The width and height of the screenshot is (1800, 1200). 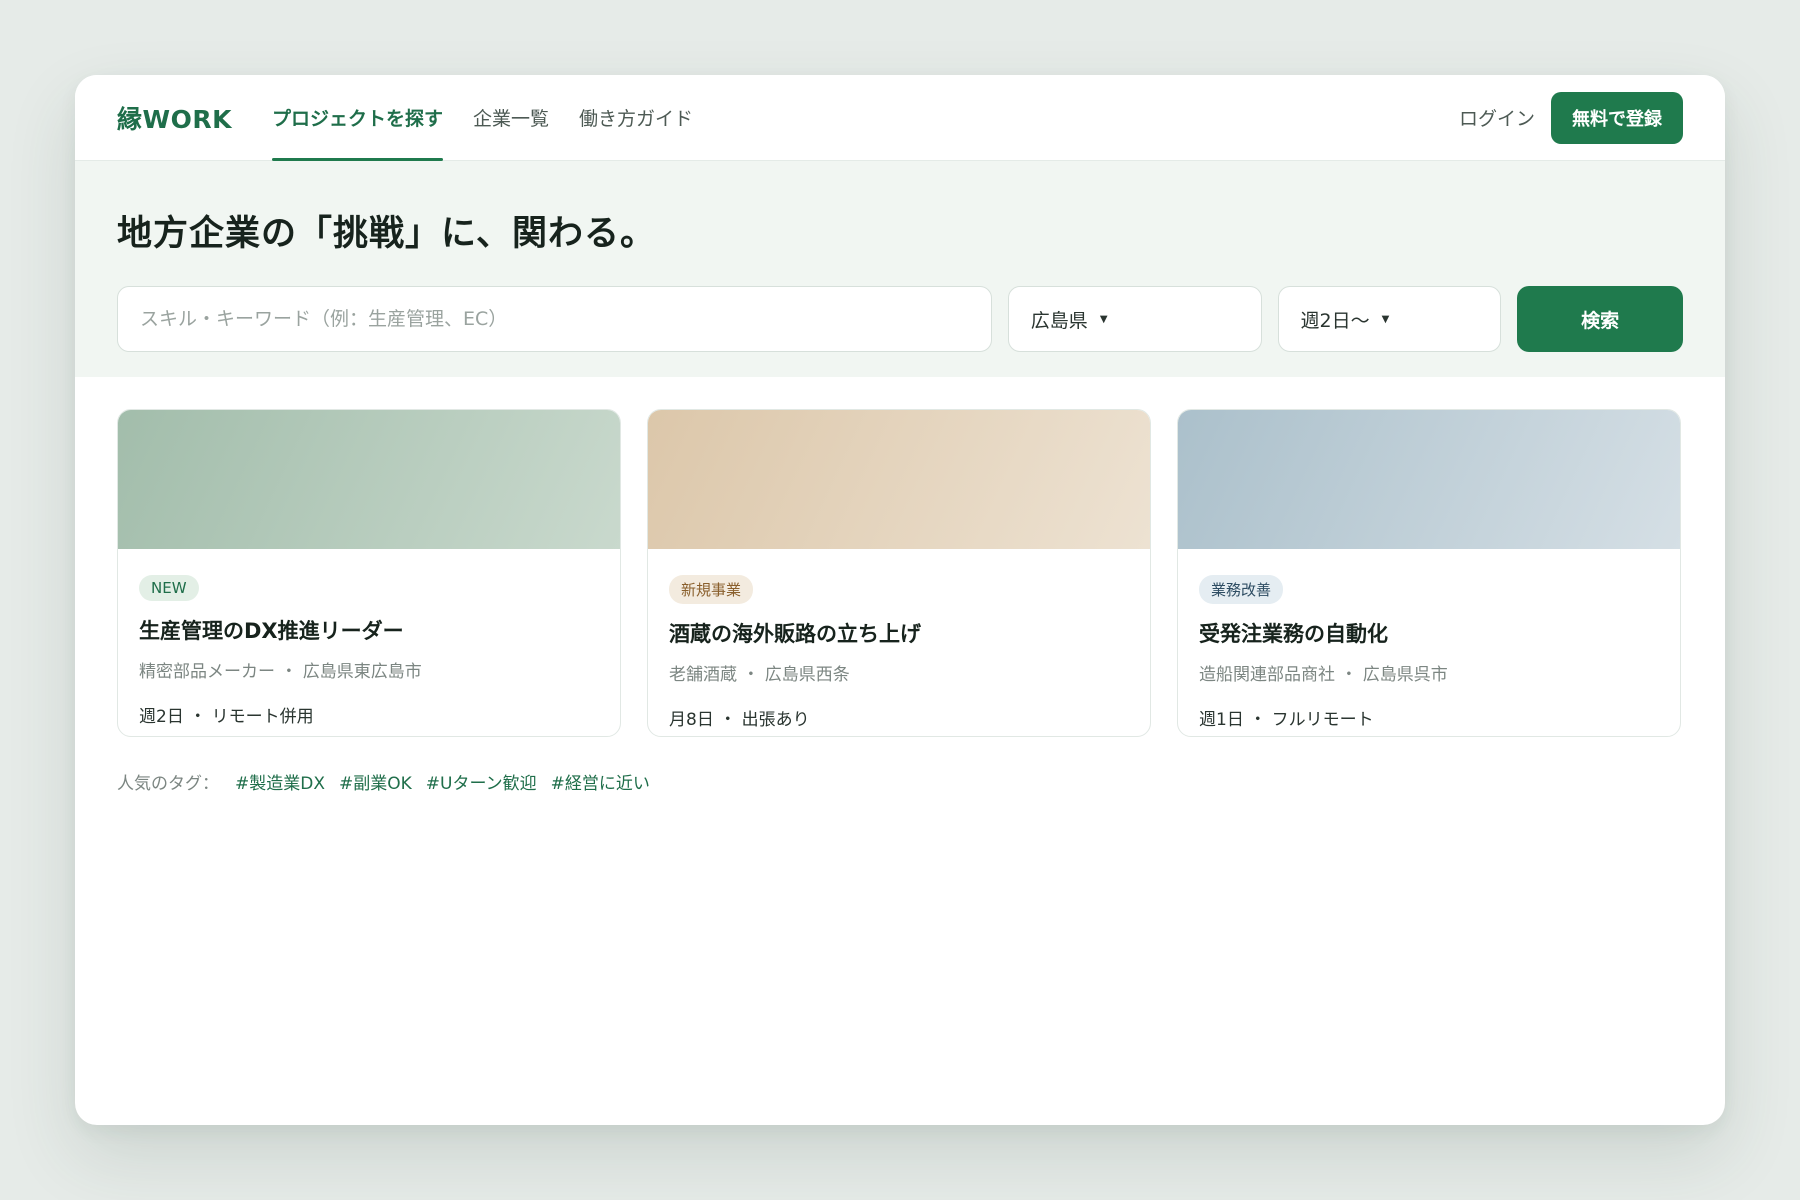 I want to click on card-company-location: 精密部品メーカー ・ 広島県東広島市, so click(x=280, y=672).